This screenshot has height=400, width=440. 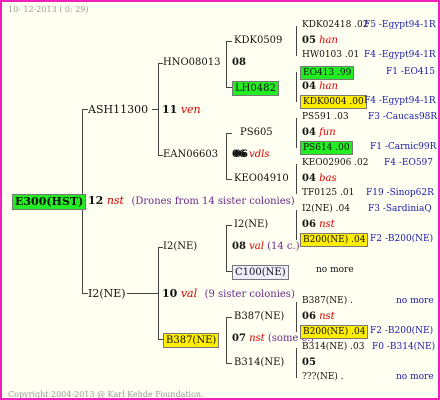 I want to click on dam-race: val, so click(x=189, y=293).